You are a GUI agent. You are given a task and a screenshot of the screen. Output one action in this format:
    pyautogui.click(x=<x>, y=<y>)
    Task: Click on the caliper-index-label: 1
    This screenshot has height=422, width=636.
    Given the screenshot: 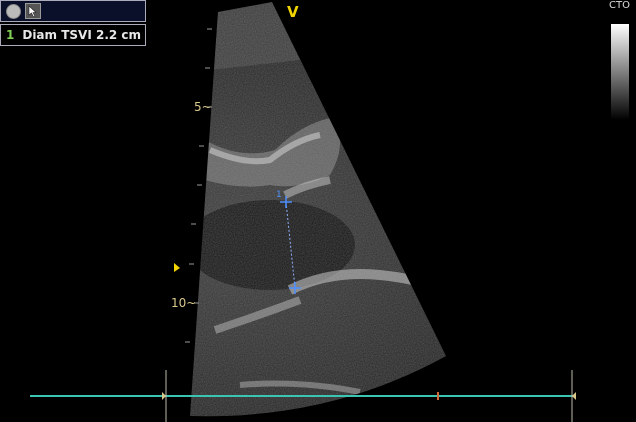 What is the action you would take?
    pyautogui.click(x=279, y=195)
    